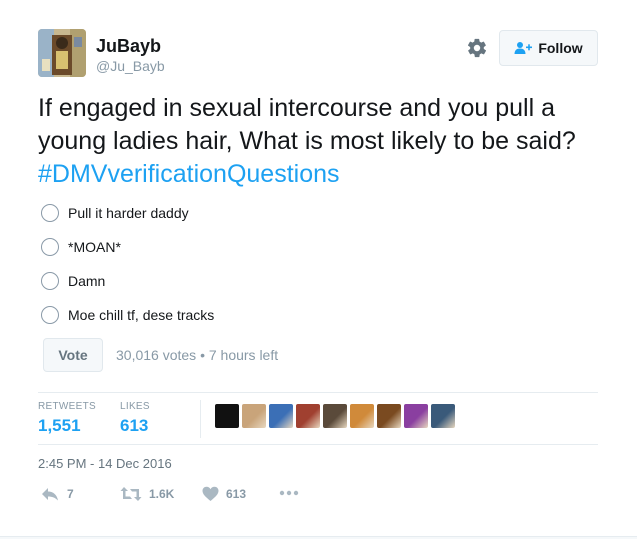  What do you see at coordinates (243, 355) in the screenshot?
I see `poll-time-left: 7 hours left` at bounding box center [243, 355].